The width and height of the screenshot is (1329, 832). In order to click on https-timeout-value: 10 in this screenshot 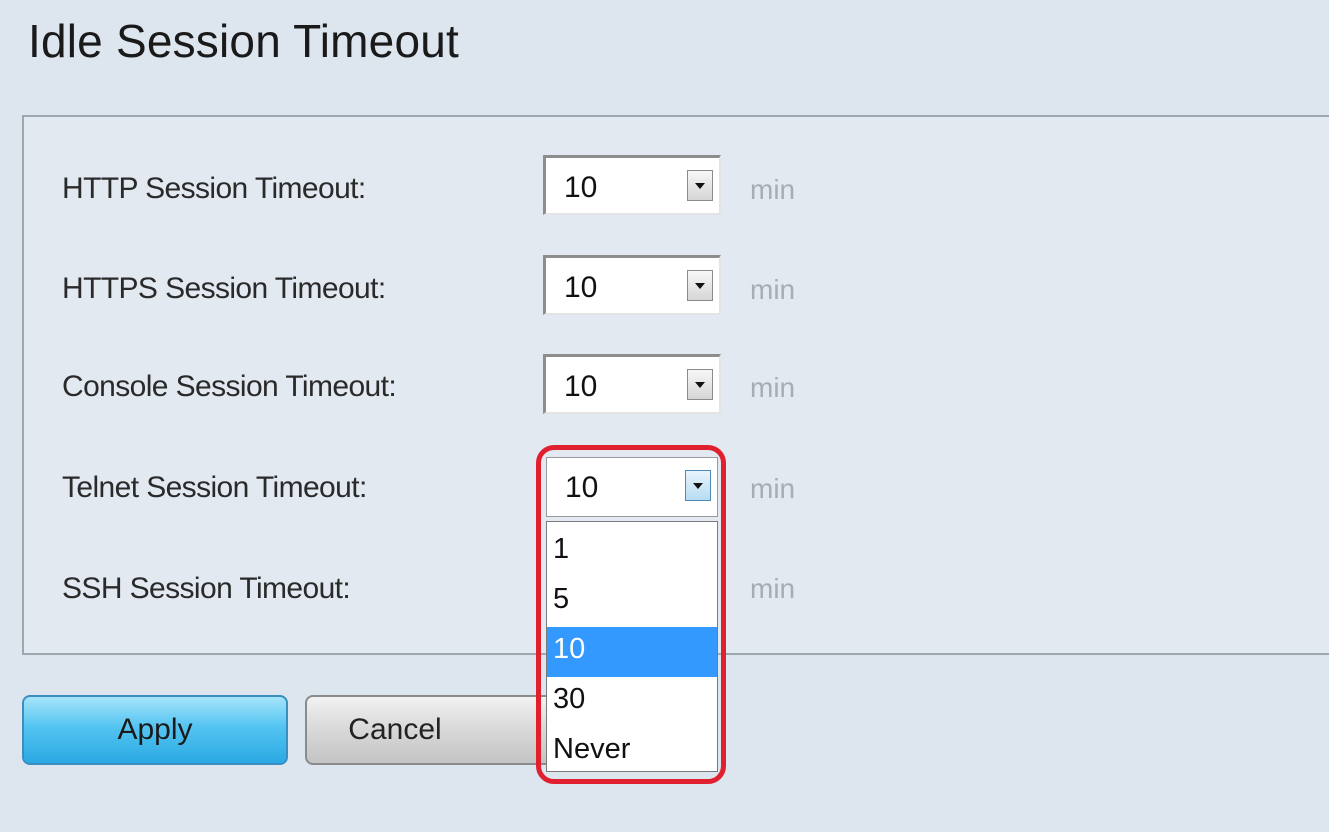, I will do `click(581, 287)`.